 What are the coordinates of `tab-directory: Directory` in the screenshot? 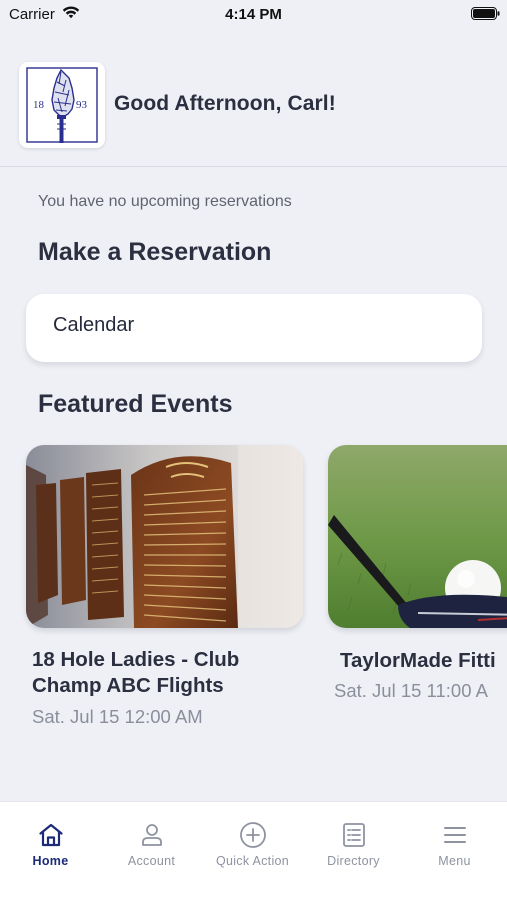 It's located at (353, 842).